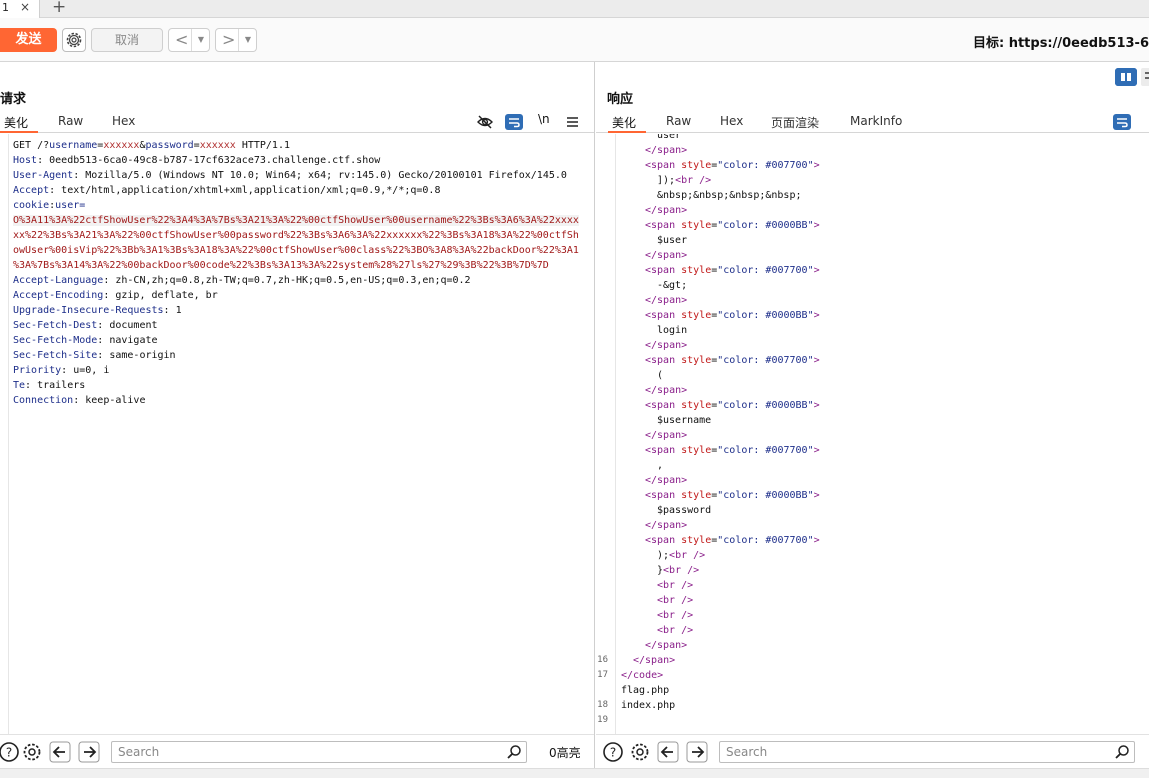  I want to click on response-subtabs: 美化 Raw Hex 页面渲染 MarkInfo, so click(872, 122).